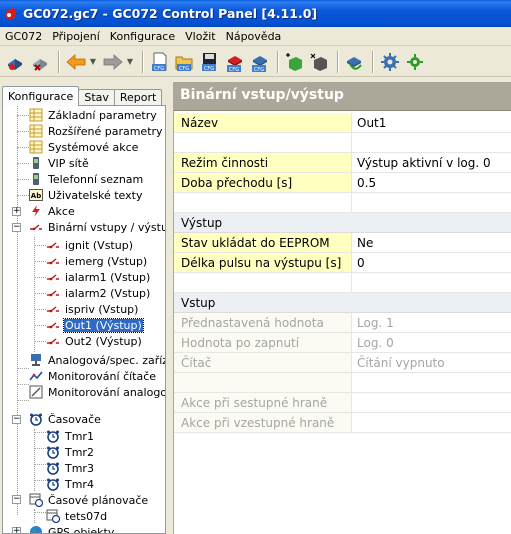  I want to click on tree-item-tmr3: Tmr3, so click(70, 468).